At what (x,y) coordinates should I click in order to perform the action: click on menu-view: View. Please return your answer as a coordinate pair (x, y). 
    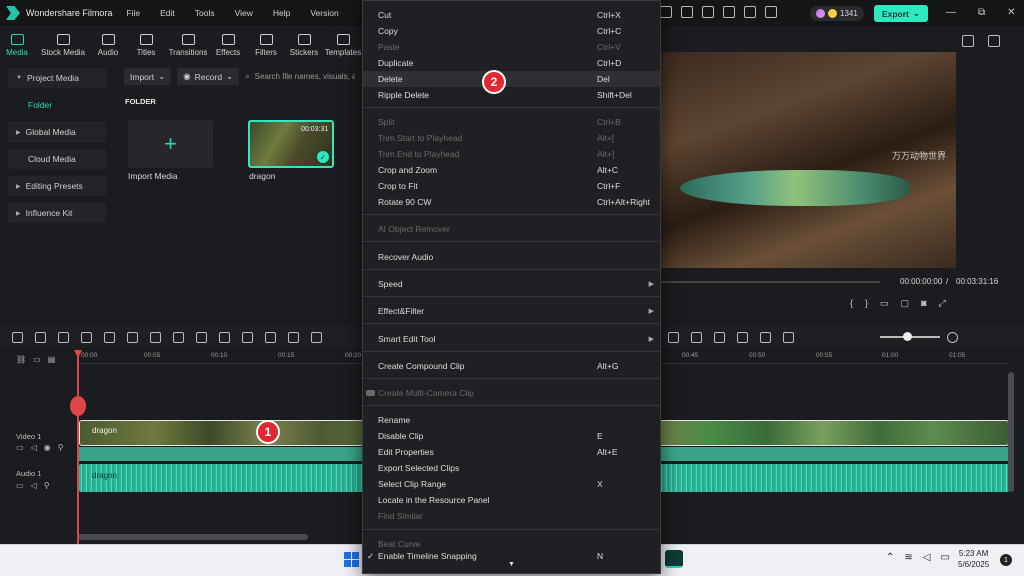
    Looking at the image, I should click on (244, 13).